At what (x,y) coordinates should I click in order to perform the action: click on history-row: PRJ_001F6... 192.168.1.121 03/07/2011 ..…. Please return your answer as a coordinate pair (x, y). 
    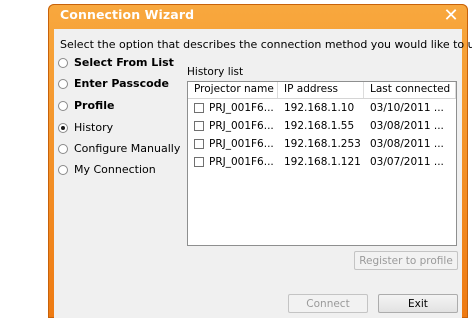
    Looking at the image, I should click on (322, 162).